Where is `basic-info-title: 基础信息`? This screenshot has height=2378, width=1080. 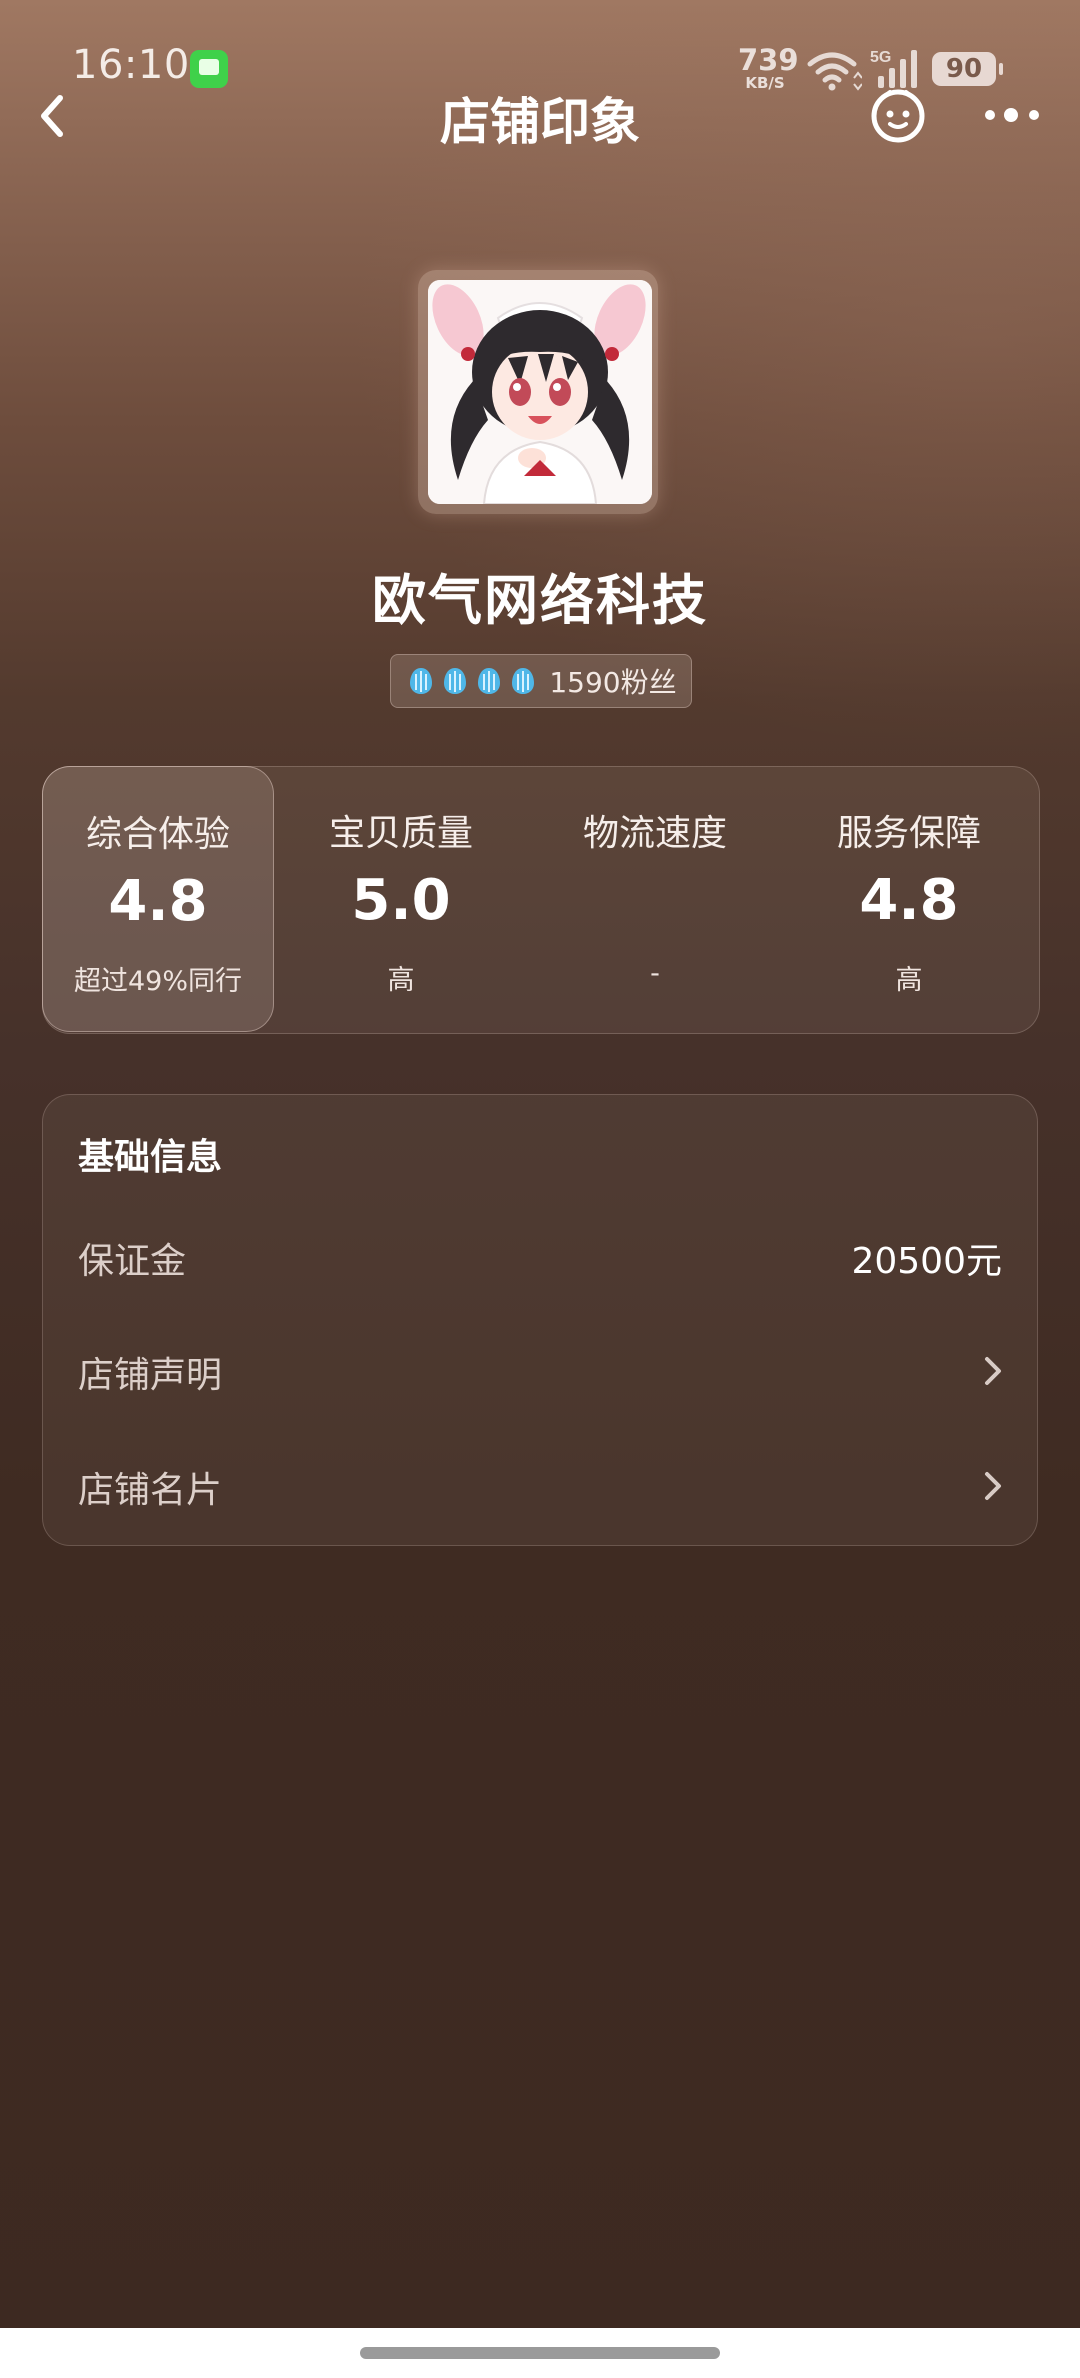
basic-info-title: 基础信息 is located at coordinates (150, 1157).